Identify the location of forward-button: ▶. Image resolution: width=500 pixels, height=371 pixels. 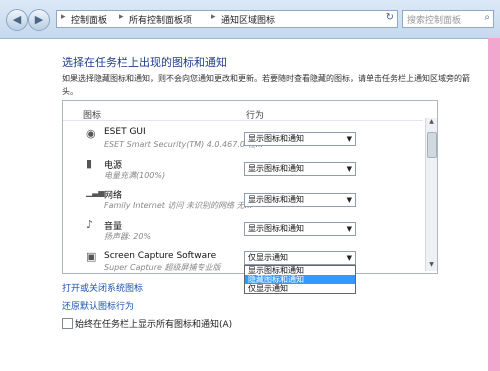
(39, 20).